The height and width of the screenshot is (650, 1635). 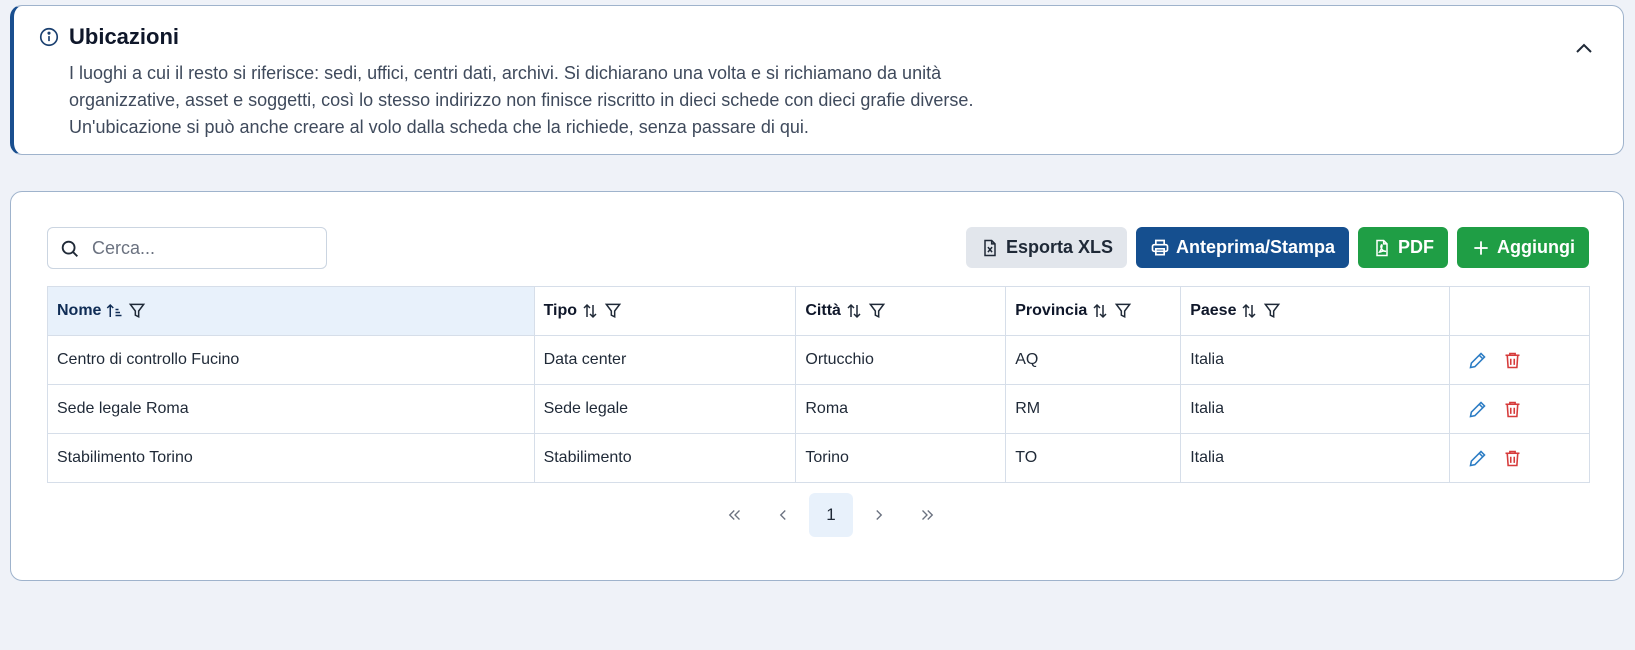 I want to click on chevrons-right-icon, so click(x=928, y=515).